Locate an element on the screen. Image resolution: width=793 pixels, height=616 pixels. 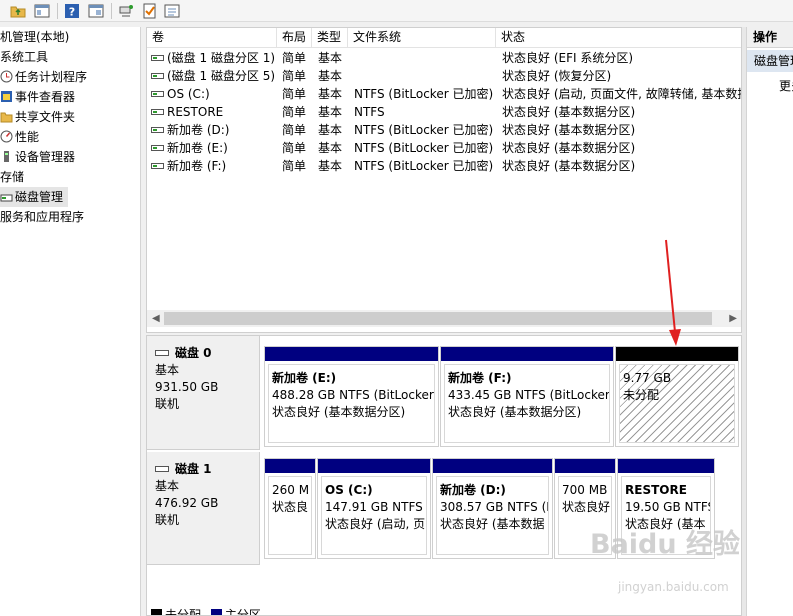
tree-item-shared-folders: 共享文件夹 is located at coordinates (37, 117).